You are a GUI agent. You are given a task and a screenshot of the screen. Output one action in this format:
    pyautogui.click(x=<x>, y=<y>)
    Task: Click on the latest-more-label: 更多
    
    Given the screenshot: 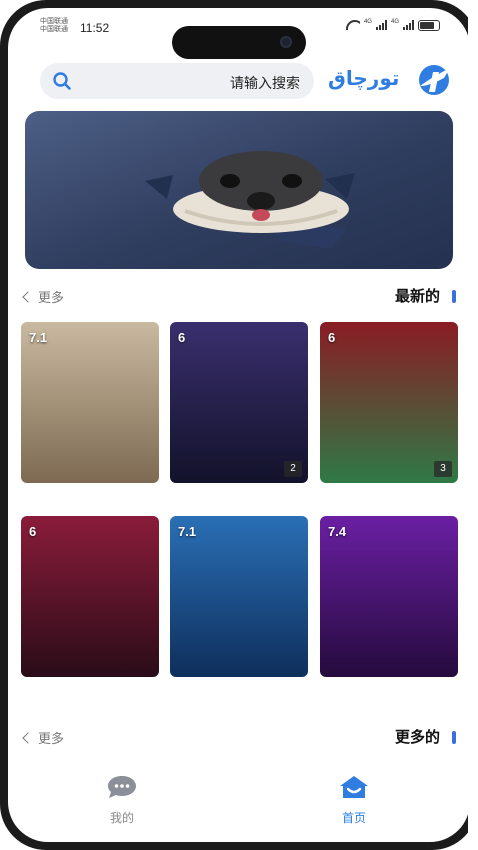 What is the action you would take?
    pyautogui.click(x=51, y=297)
    